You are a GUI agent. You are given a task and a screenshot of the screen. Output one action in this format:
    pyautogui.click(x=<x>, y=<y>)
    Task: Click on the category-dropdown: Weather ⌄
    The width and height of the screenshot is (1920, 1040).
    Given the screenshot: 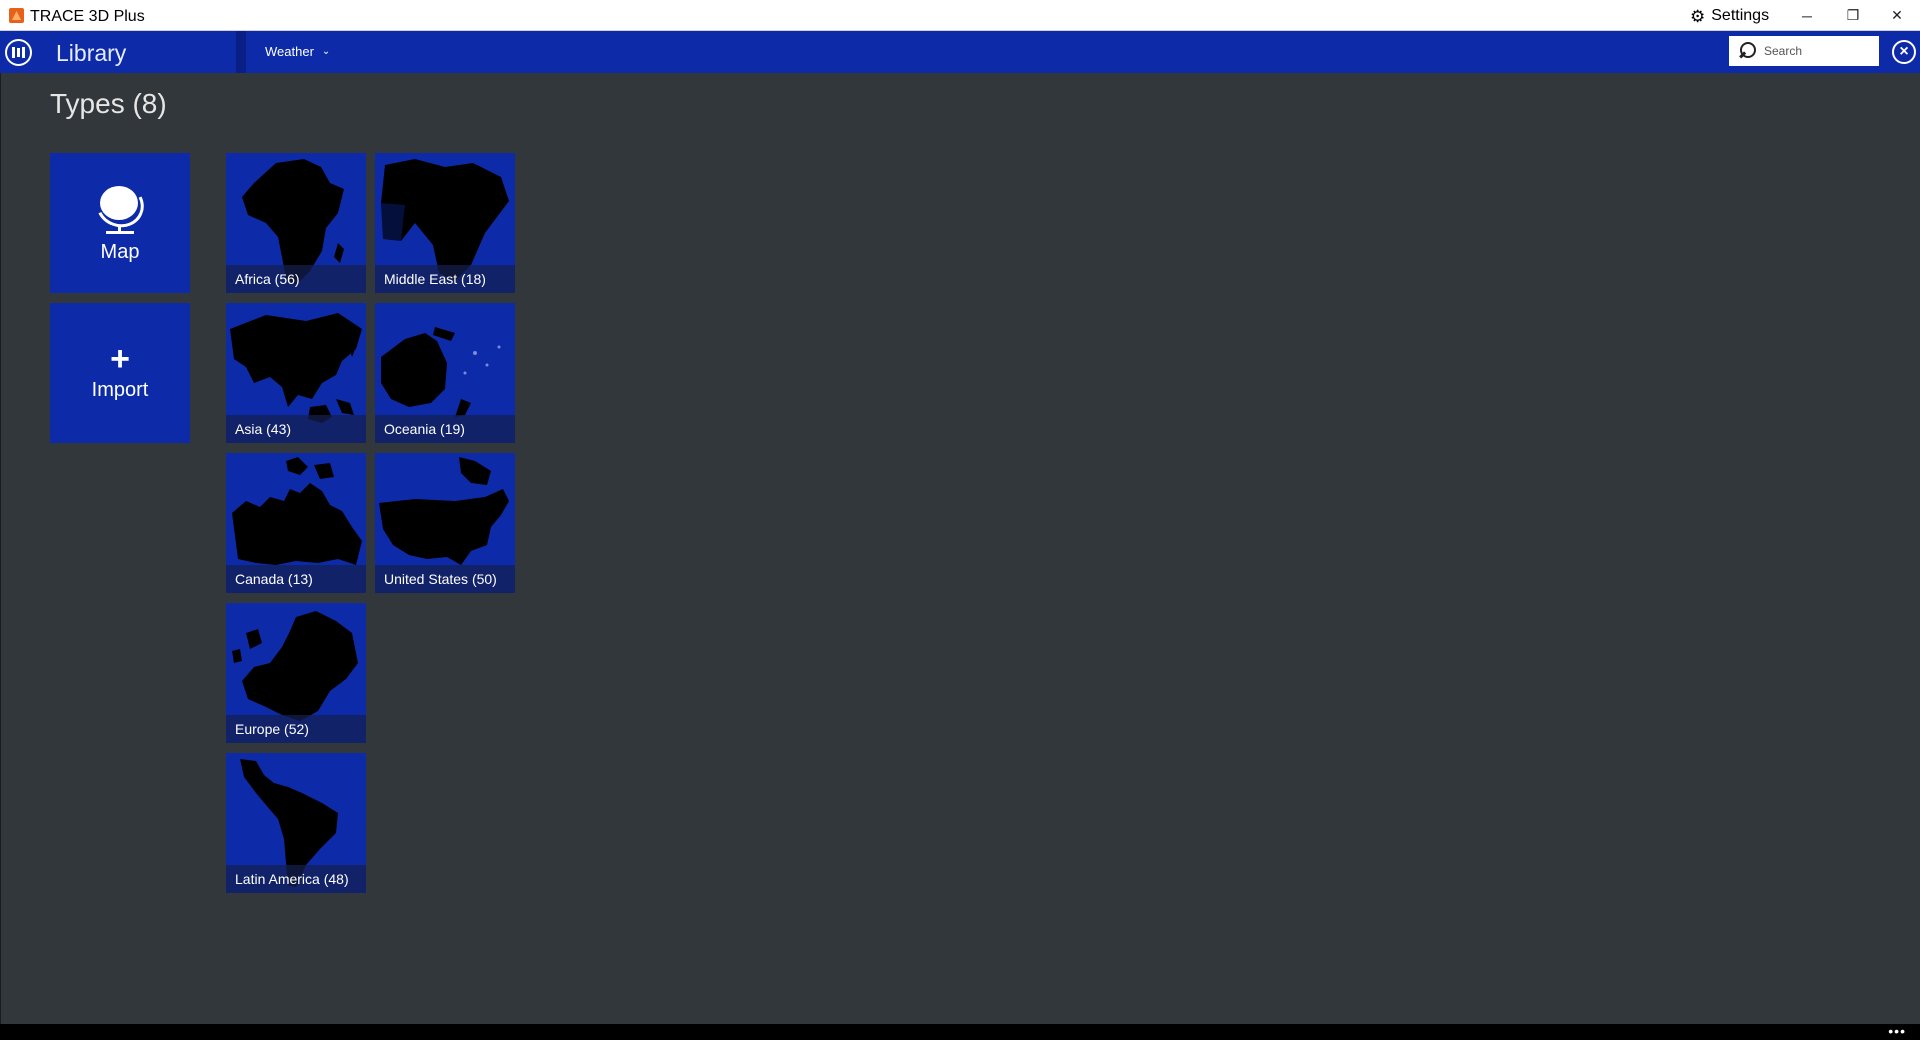 What is the action you would take?
    pyautogui.click(x=297, y=51)
    